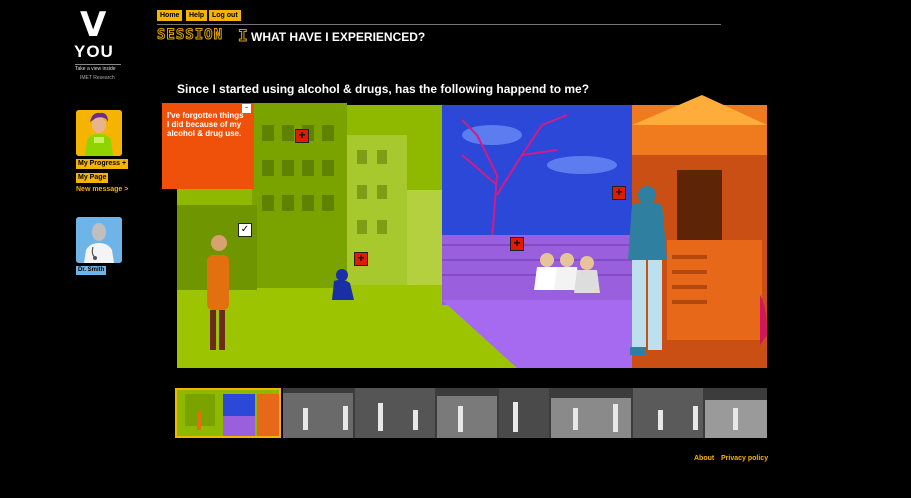 The image size is (911, 498). I want to click on logo-name: YOU, so click(94, 51).